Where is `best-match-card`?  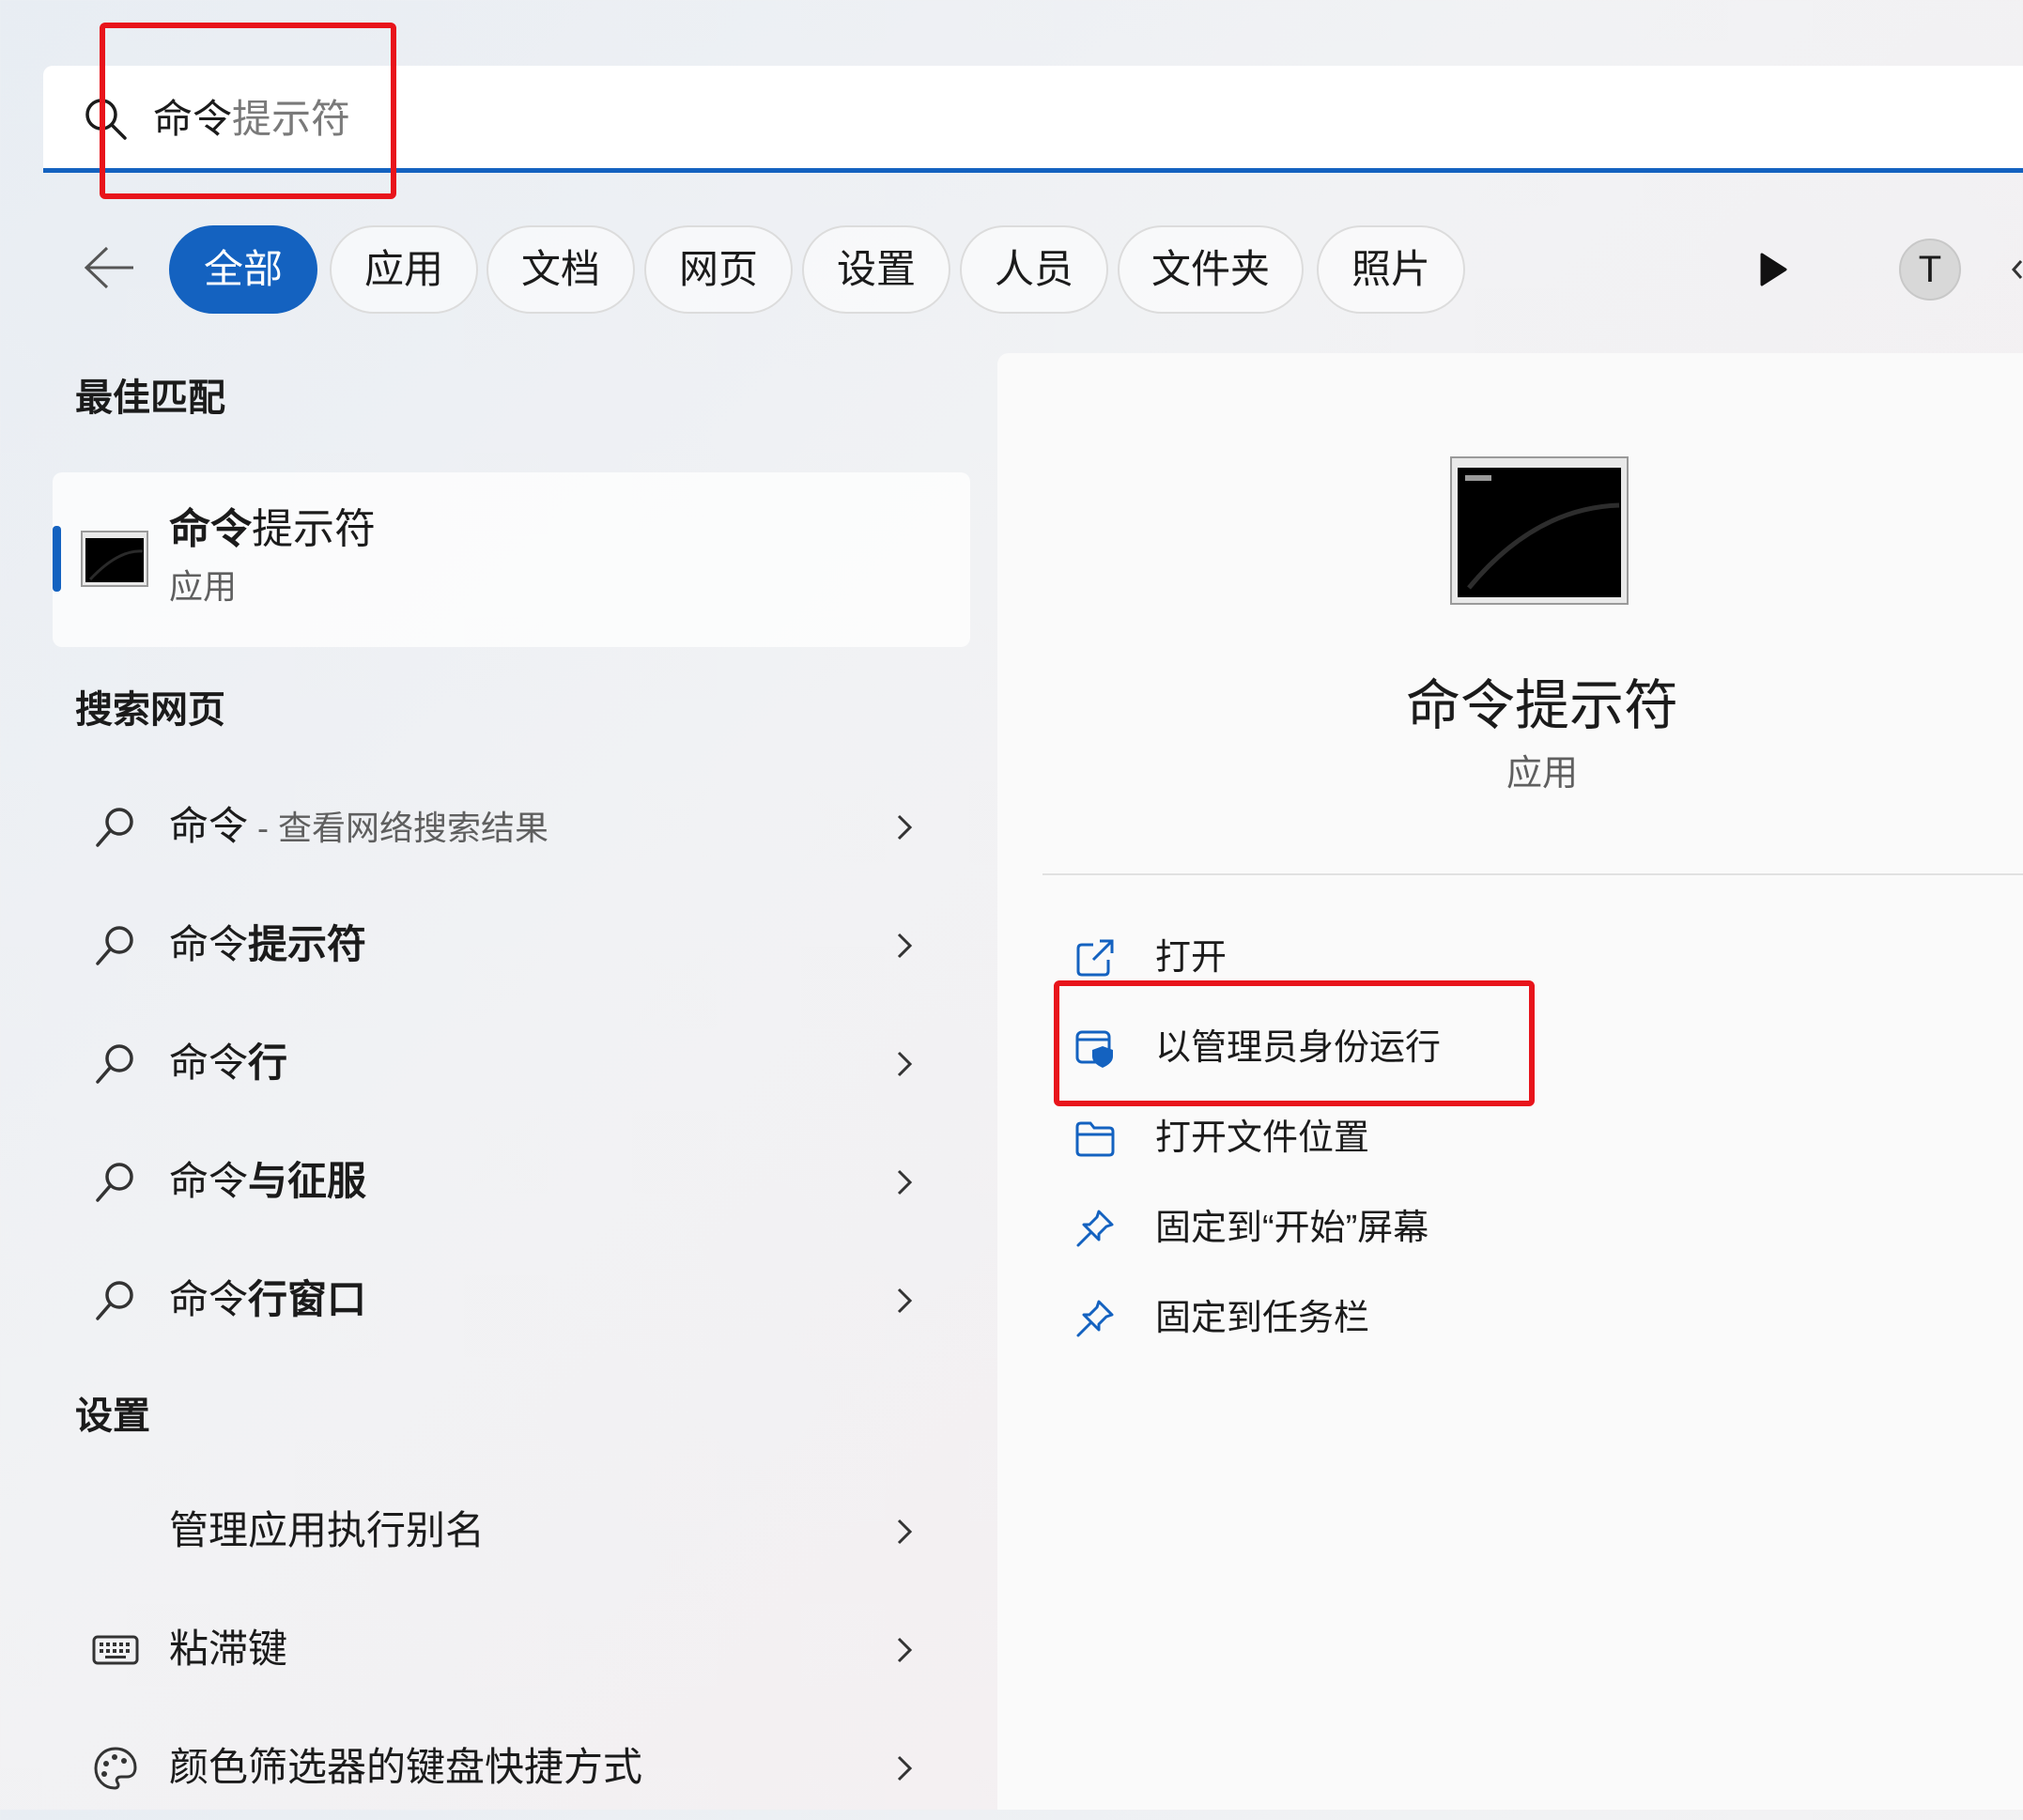
best-match-card is located at coordinates (511, 559).